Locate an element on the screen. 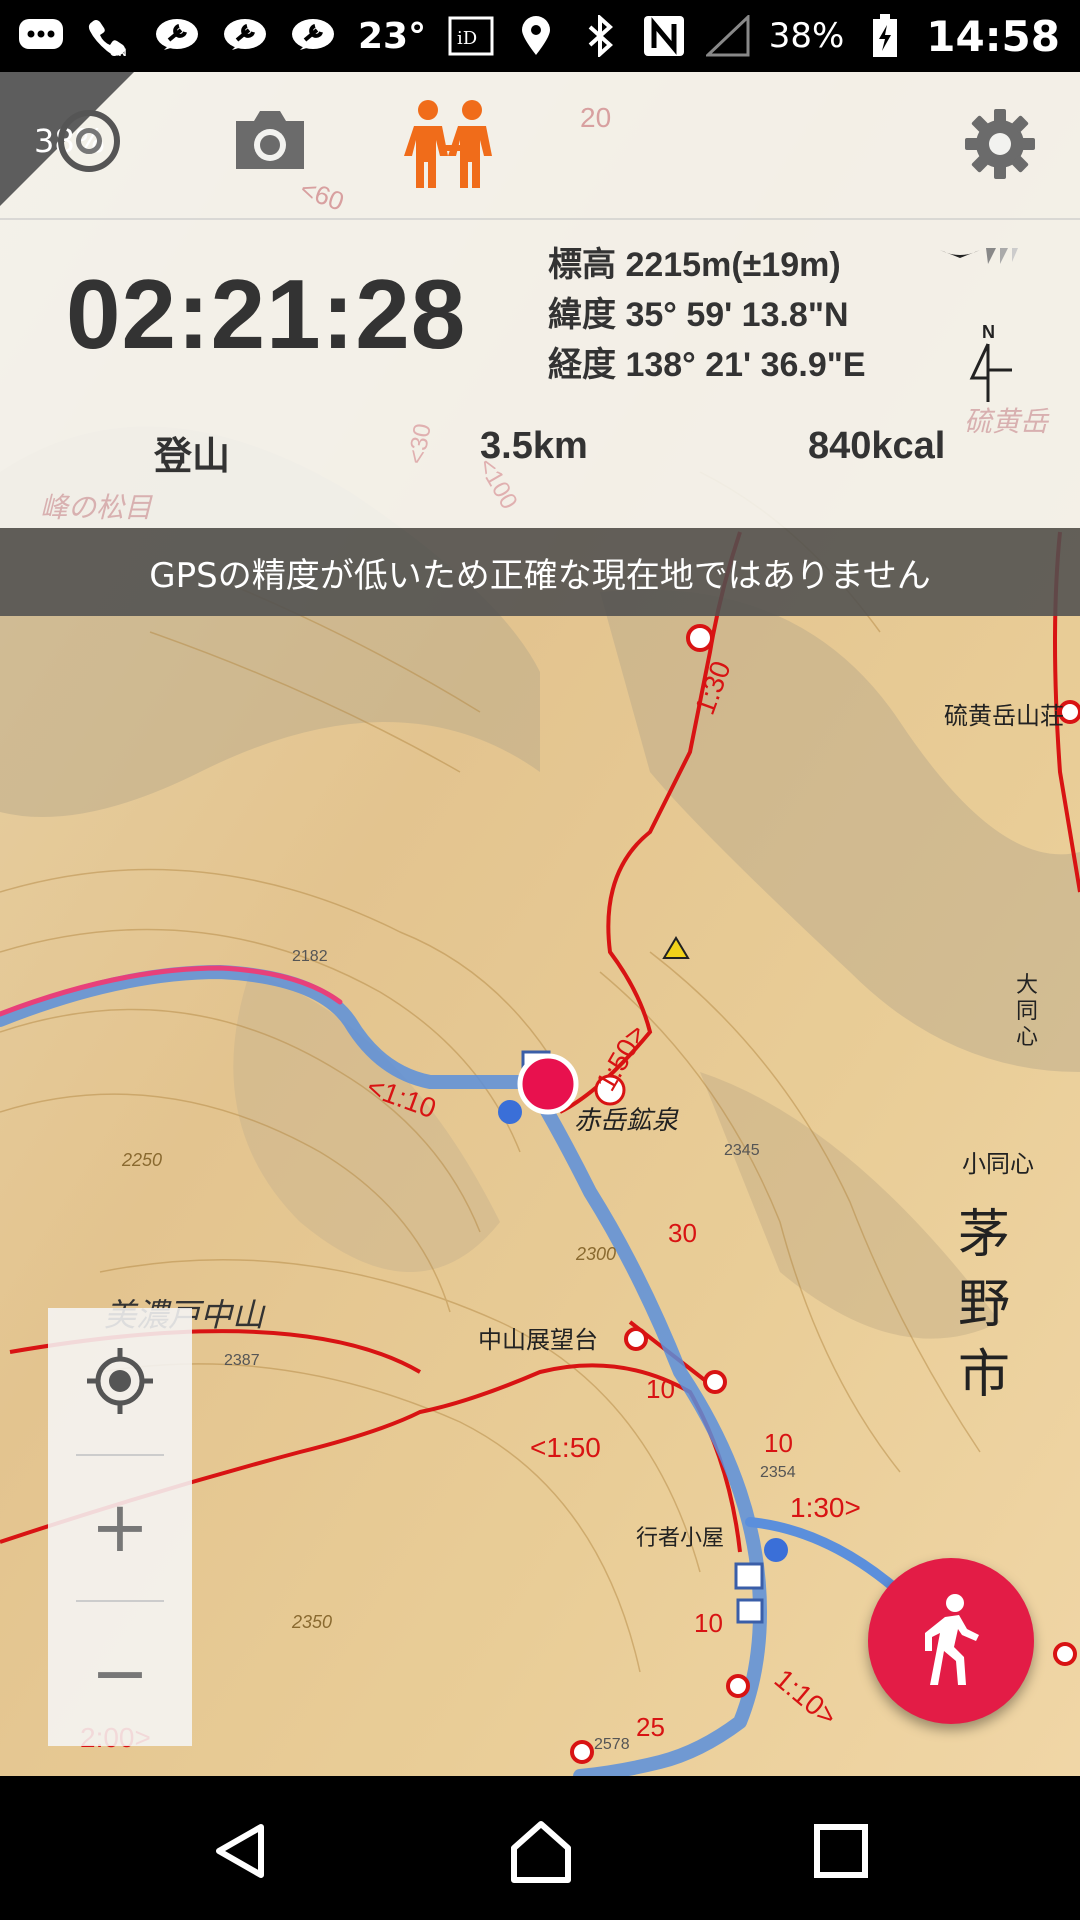 Image resolution: width=1080 pixels, height=1920 pixels. altitude-label: 標高 is located at coordinates (582, 265).